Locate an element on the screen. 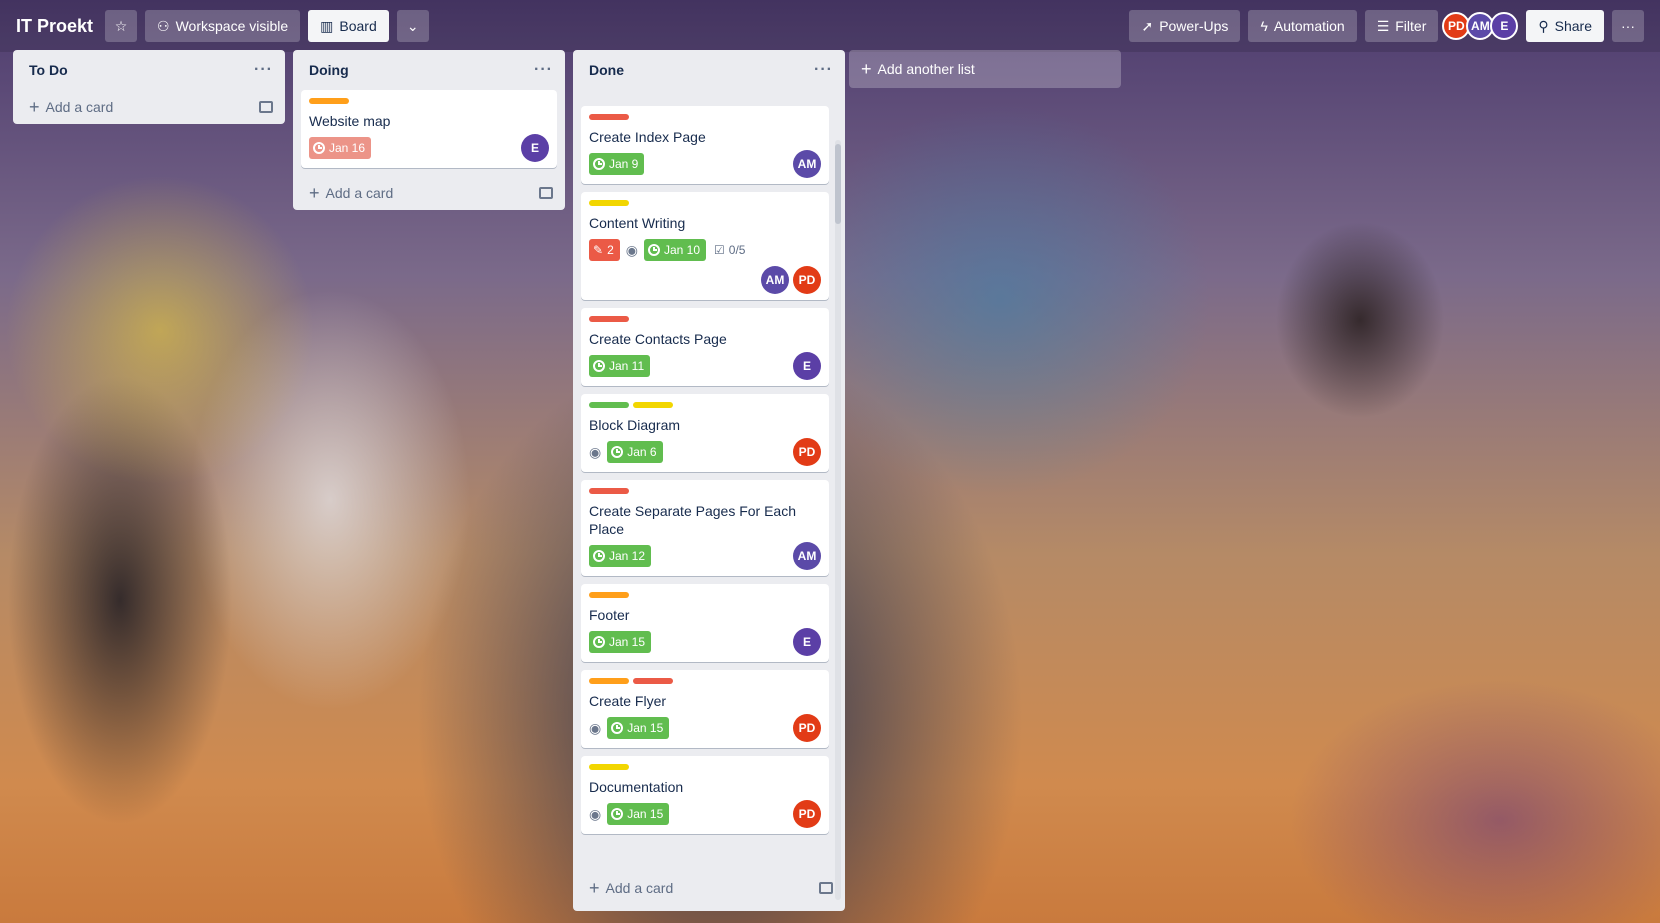  view-dropdown-button: ⌄ is located at coordinates (412, 26).